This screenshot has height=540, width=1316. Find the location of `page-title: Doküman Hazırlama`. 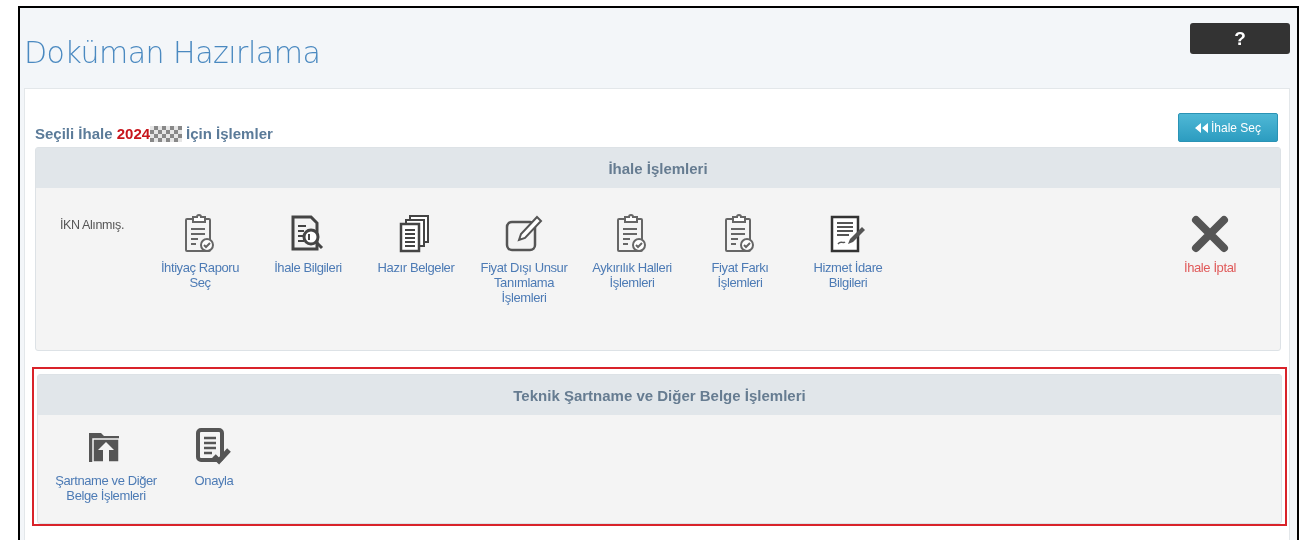

page-title: Doküman Hazırlama is located at coordinates (172, 52).